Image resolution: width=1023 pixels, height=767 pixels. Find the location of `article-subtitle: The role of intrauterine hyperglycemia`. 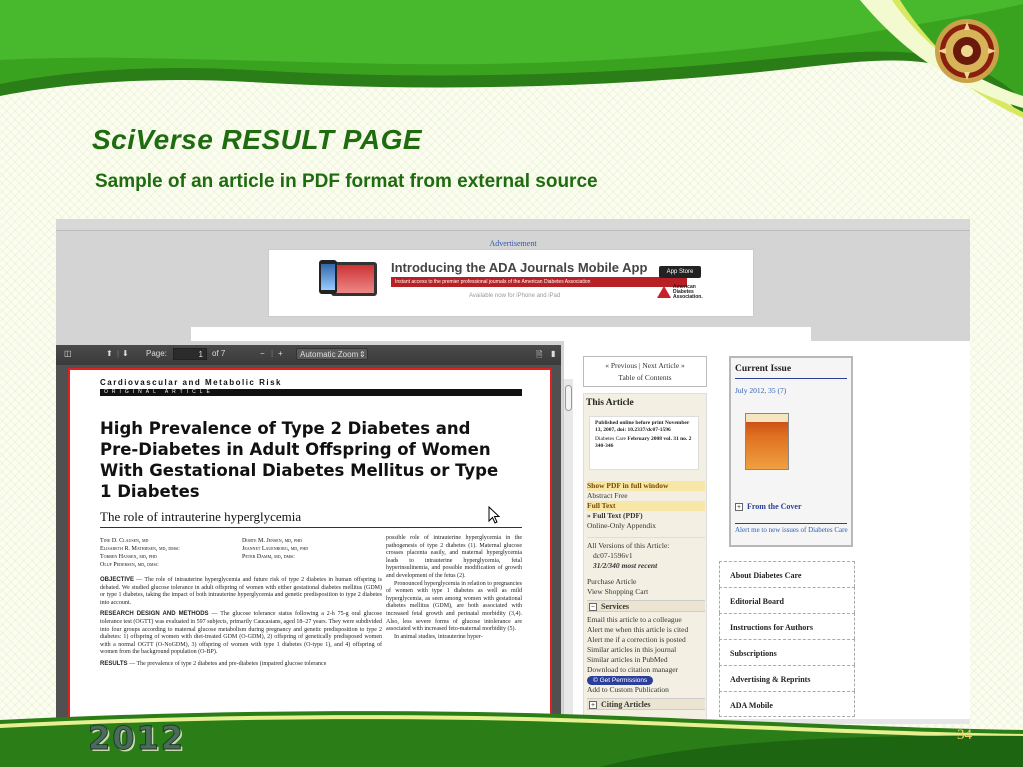

article-subtitle: The role of intrauterine hyperglycemia is located at coordinates (201, 516).